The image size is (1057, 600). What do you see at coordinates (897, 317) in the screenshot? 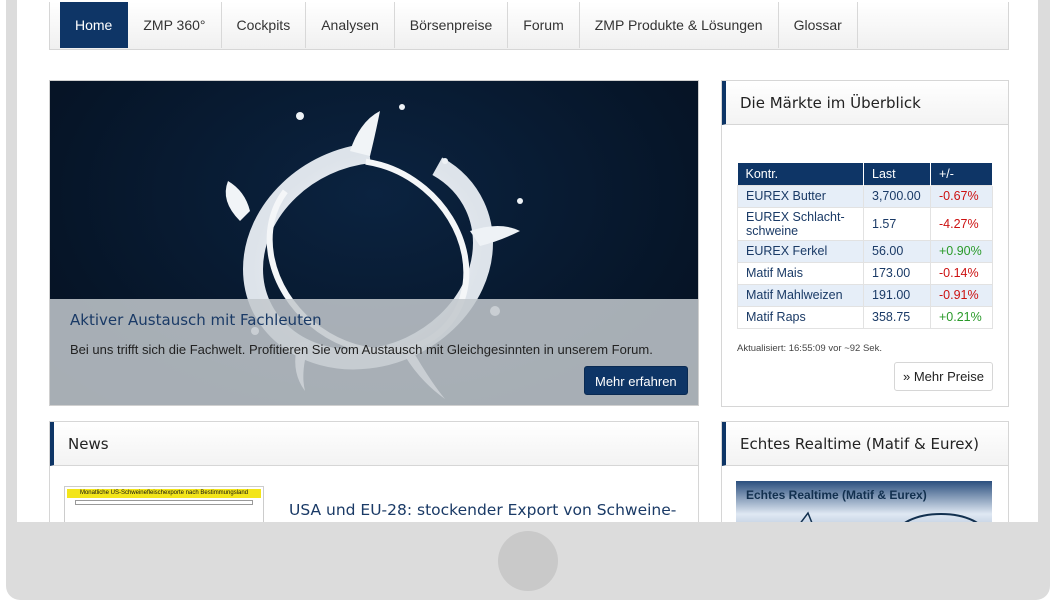
I see `last-price: 358.75` at bounding box center [897, 317].